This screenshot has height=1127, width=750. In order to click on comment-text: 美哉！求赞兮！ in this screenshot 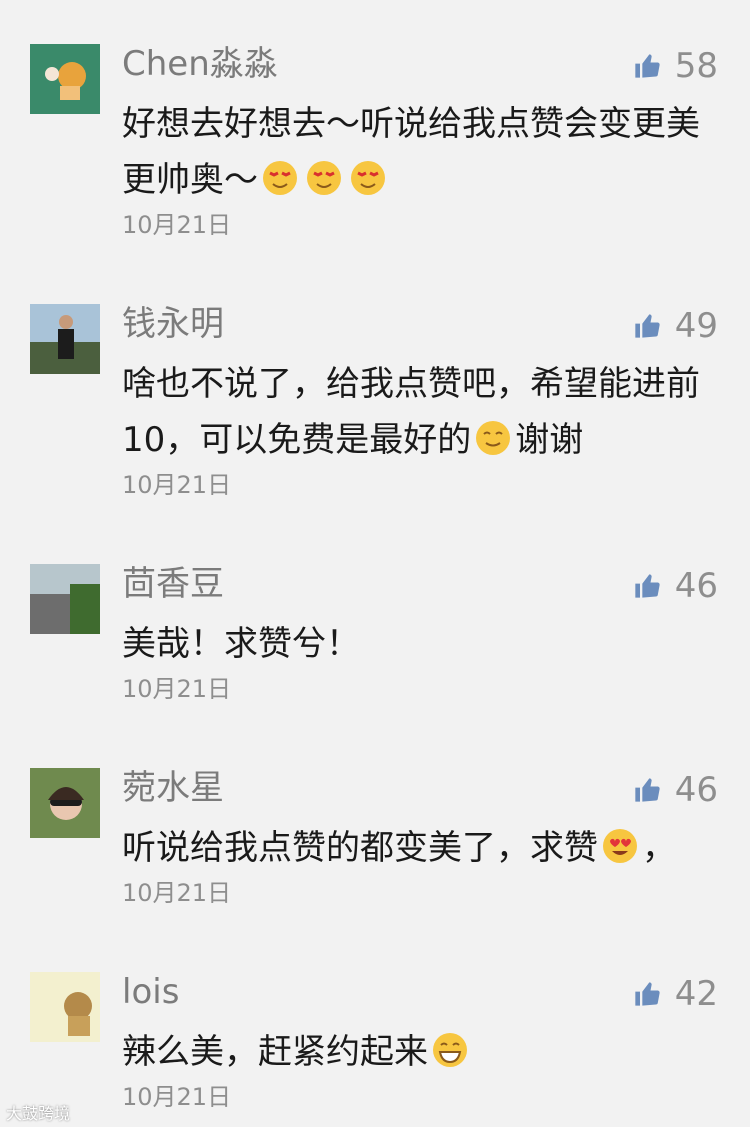, I will do `click(422, 644)`.